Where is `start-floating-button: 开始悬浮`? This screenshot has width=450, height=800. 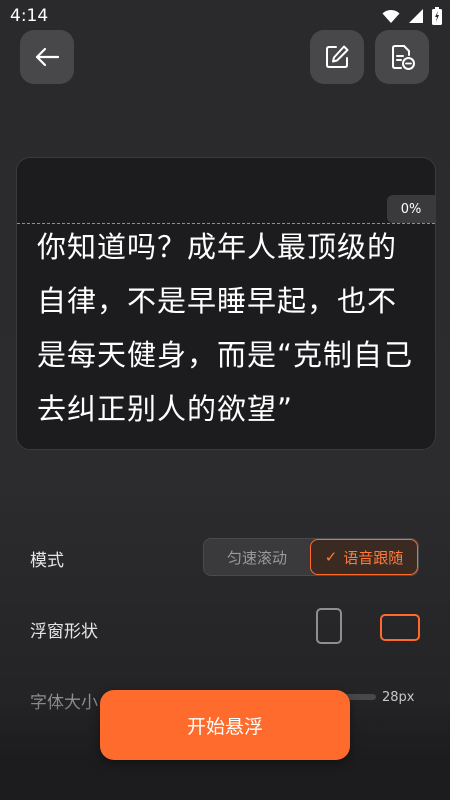
start-floating-button: 开始悬浮 is located at coordinates (225, 725).